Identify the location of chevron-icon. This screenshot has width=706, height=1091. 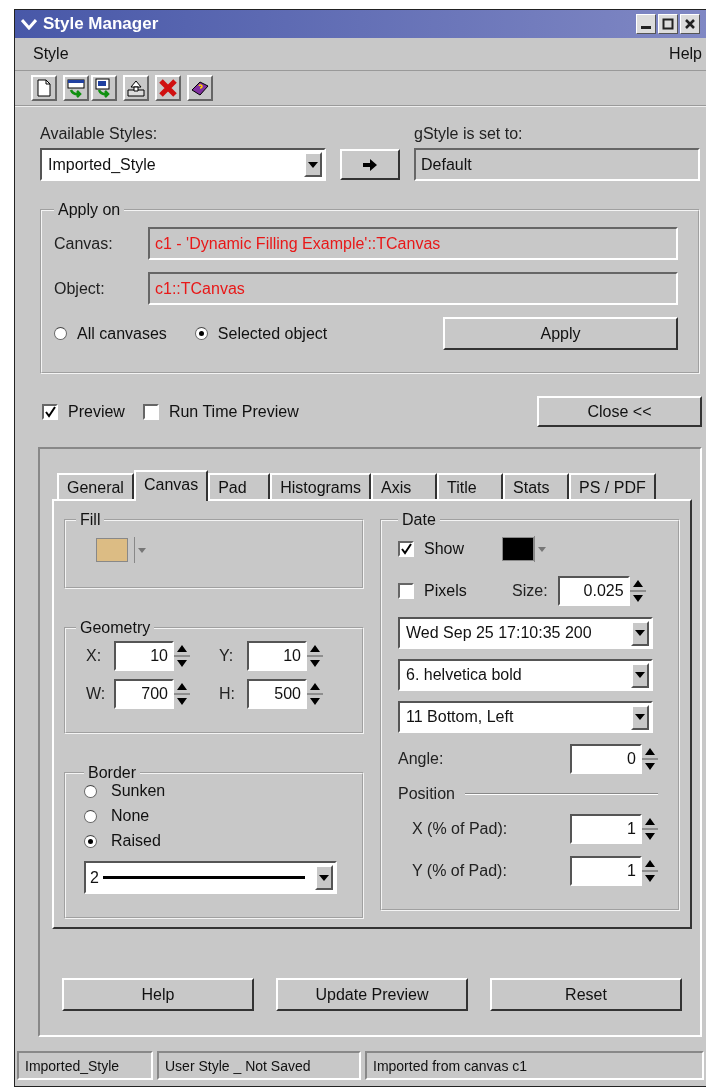
(29, 24).